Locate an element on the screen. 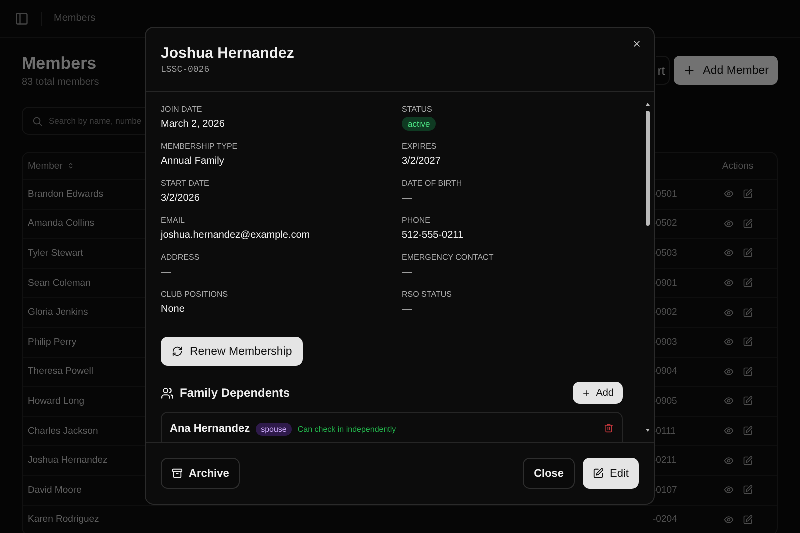 Image resolution: width=800 pixels, height=533 pixels. phone-cell-text: -0502 is located at coordinates (665, 224).